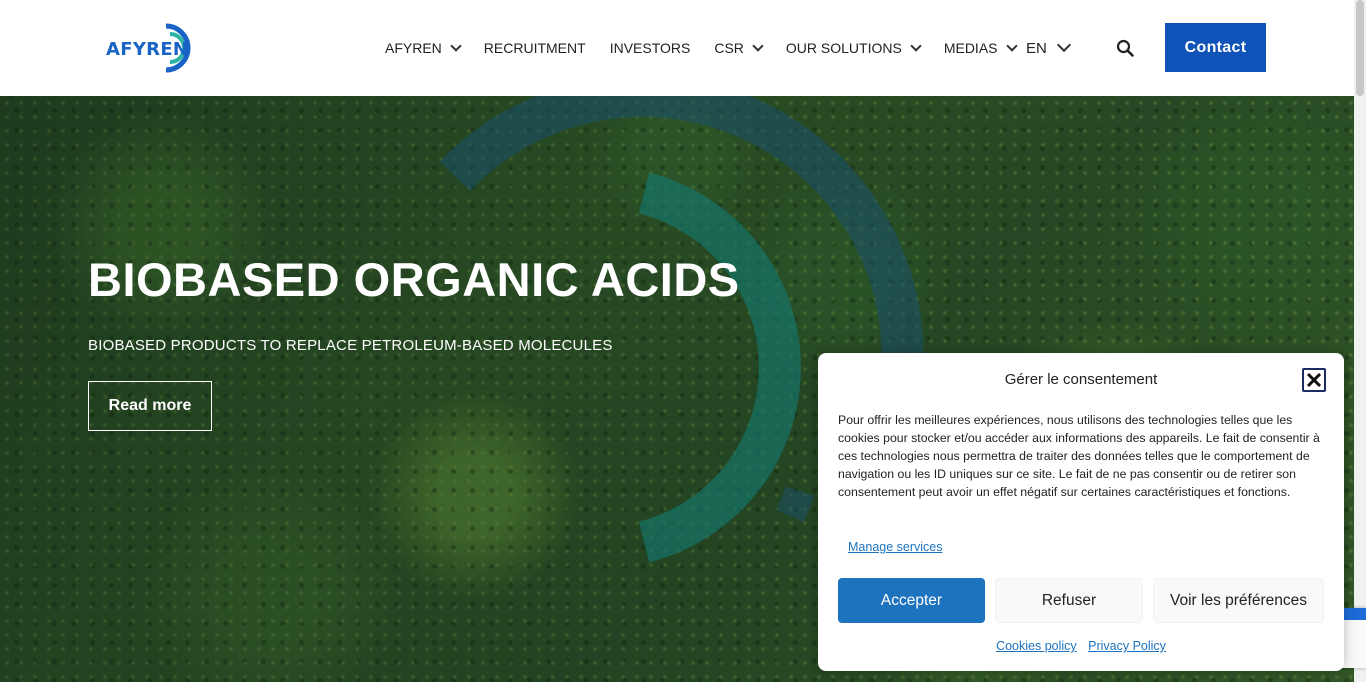  What do you see at coordinates (414, 279) in the screenshot?
I see `hero-title: BIOBASED ORGANIC ACIDS` at bounding box center [414, 279].